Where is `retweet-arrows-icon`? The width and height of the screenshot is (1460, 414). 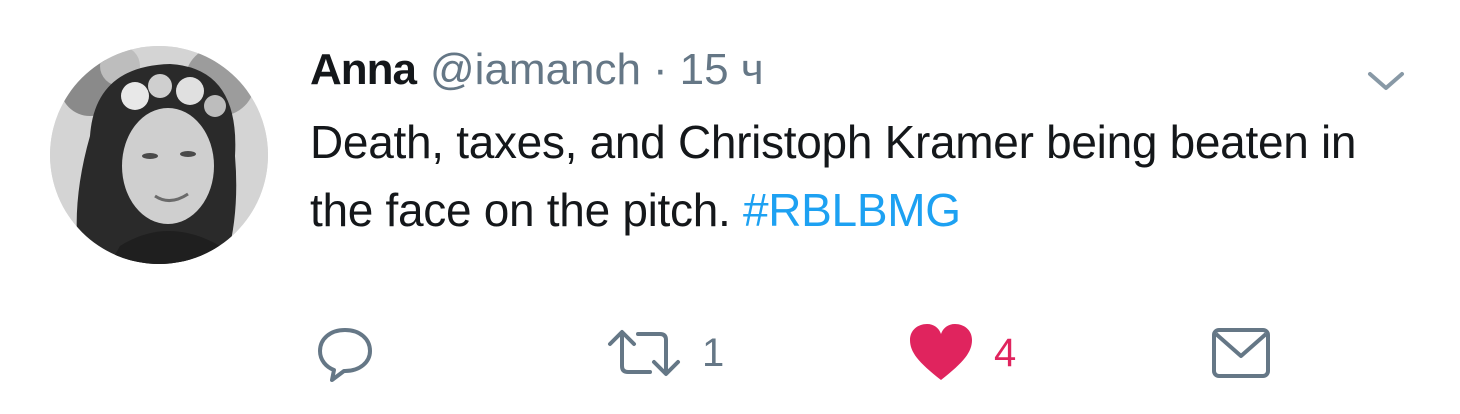 retweet-arrows-icon is located at coordinates (644, 353).